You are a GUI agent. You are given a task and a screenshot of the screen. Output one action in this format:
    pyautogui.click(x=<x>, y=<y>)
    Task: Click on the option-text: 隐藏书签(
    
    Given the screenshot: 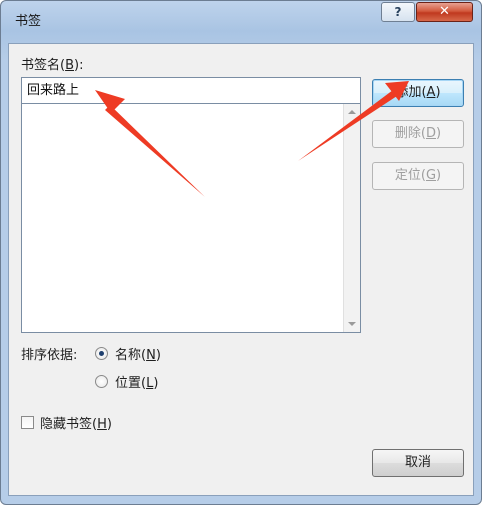 What is the action you would take?
    pyautogui.click(x=69, y=424)
    